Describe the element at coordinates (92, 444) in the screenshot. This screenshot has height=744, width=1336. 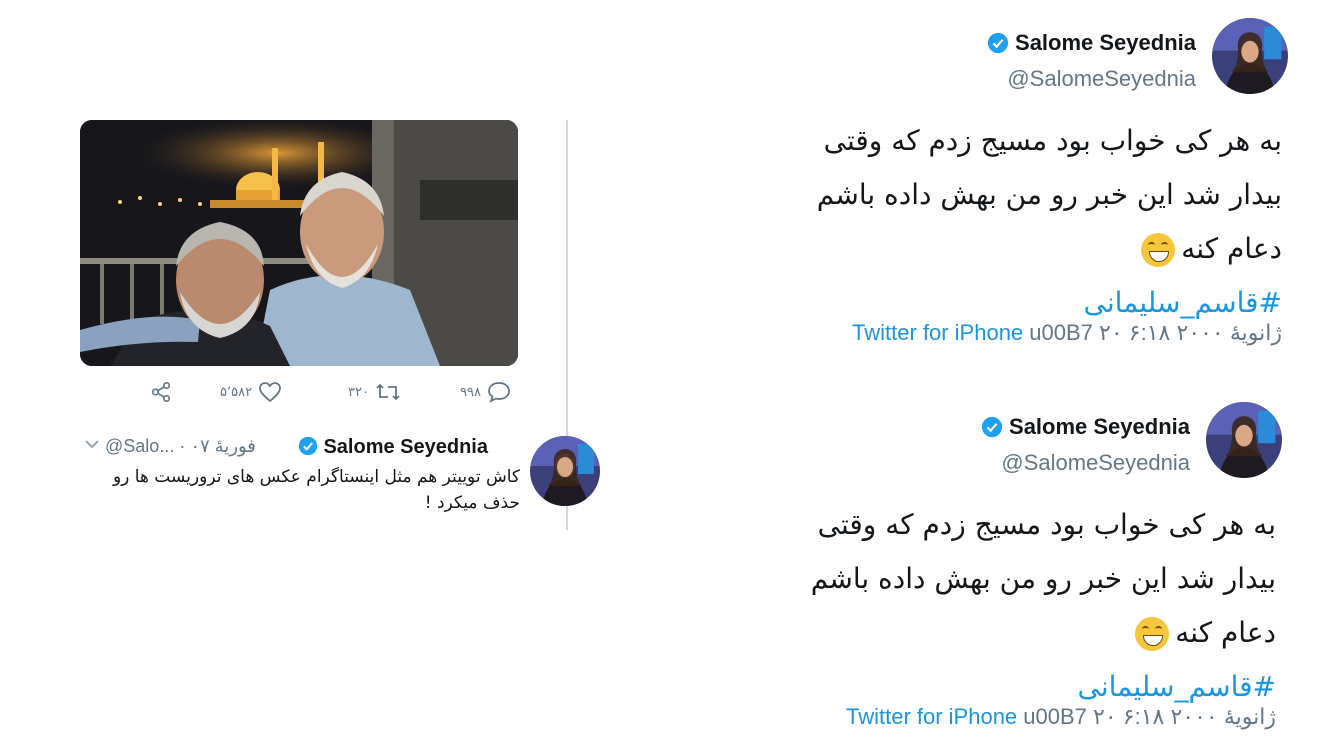
I see `chevron-down-icon` at that location.